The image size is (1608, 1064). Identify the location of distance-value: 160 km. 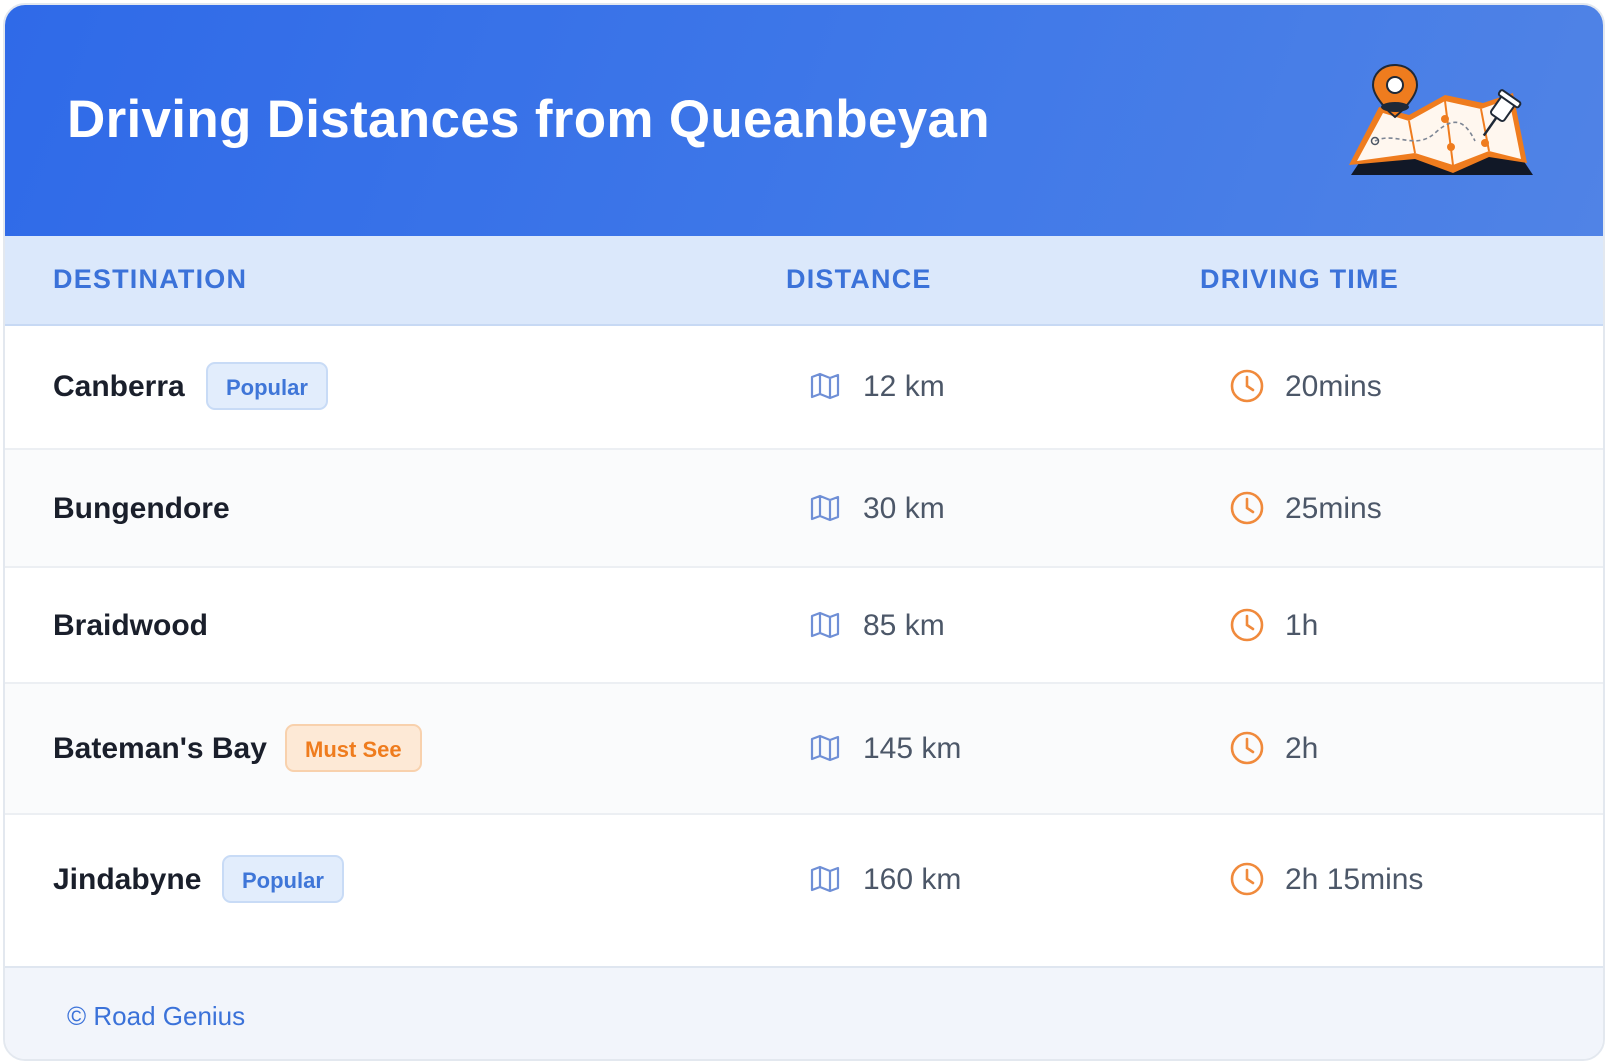
(912, 879).